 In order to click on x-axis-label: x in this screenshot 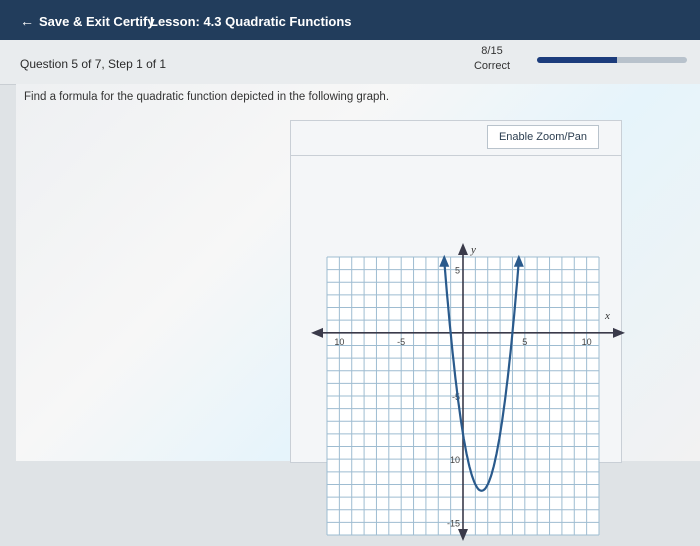, I will do `click(607, 316)`.